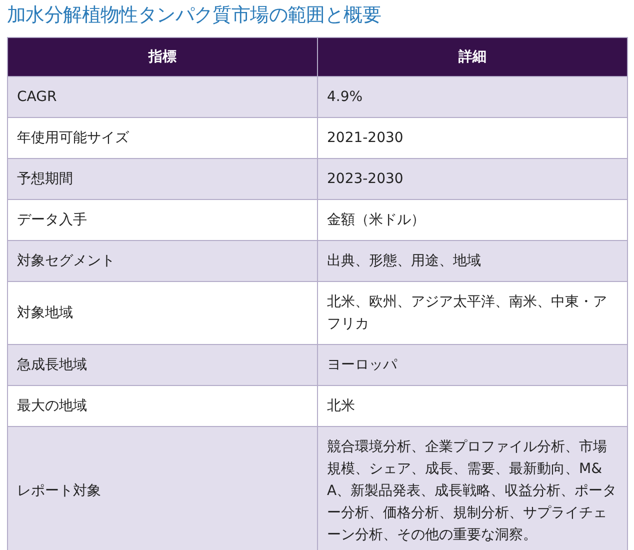 This screenshot has height=550, width=634. Describe the element at coordinates (194, 15) in the screenshot. I see `page-title: 加水分解植物性タンパク質市場の範囲と概要` at that location.